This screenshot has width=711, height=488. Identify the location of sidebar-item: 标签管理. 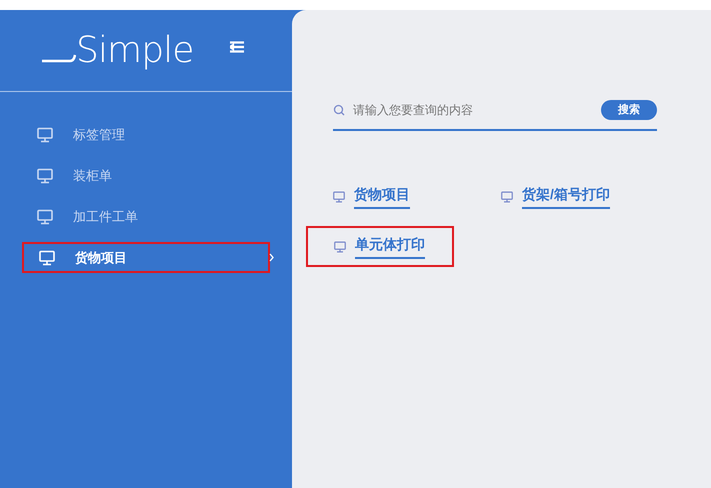
(146, 134).